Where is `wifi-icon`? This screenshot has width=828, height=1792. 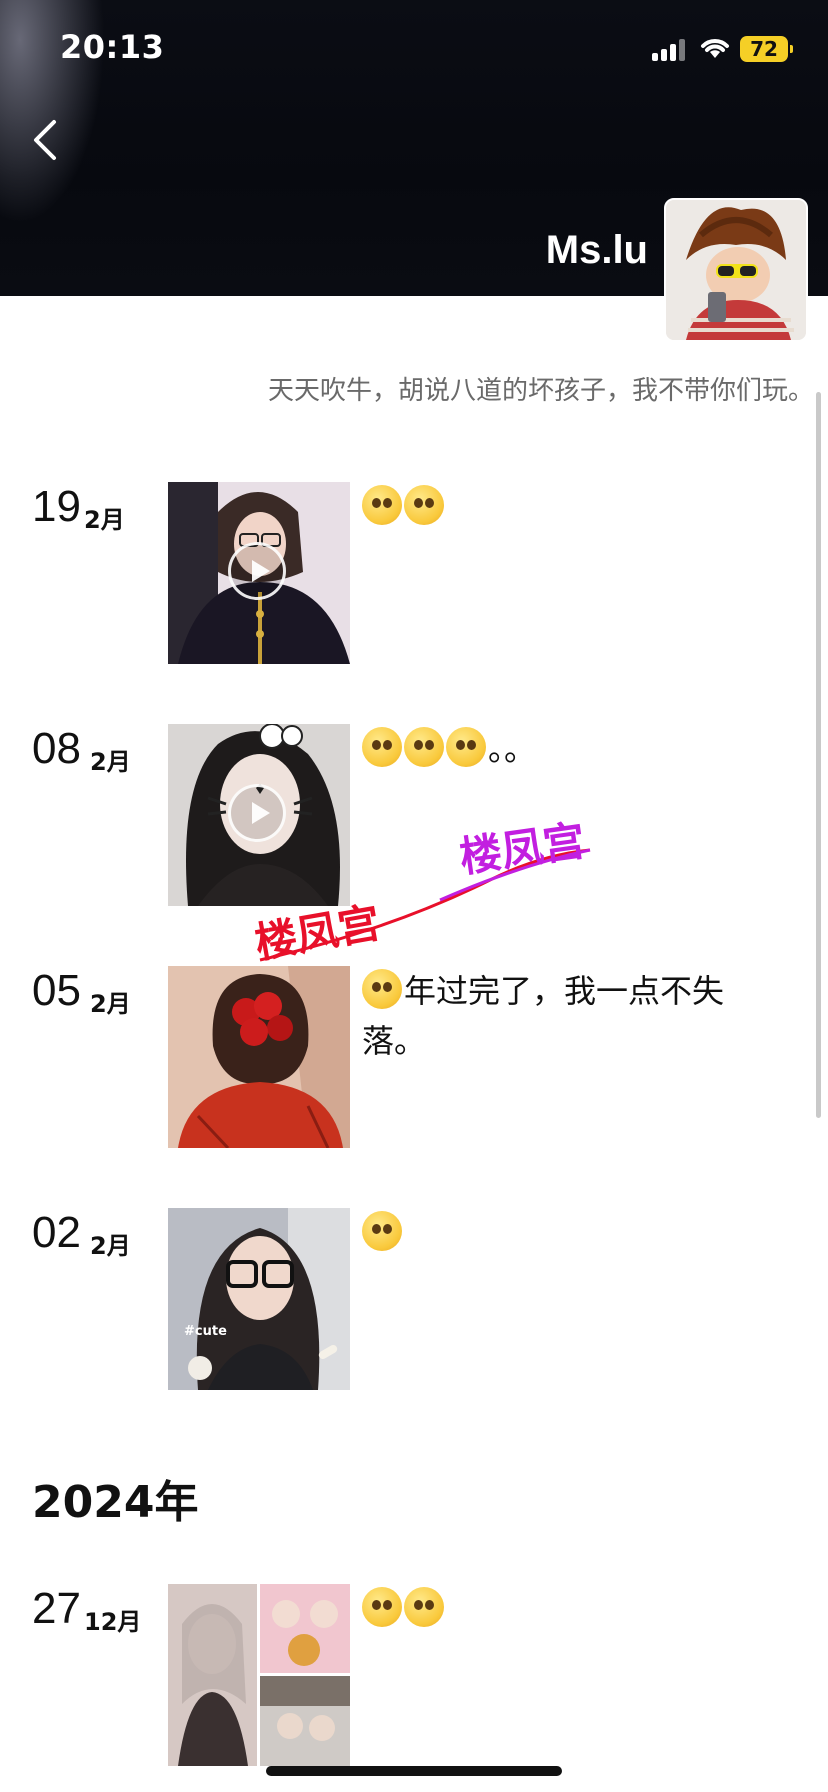 wifi-icon is located at coordinates (715, 48).